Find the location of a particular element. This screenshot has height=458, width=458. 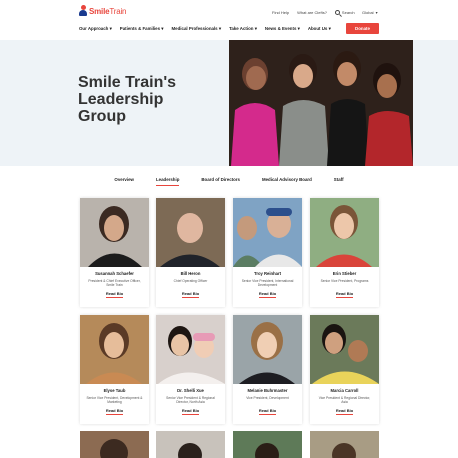

leader-name: Marcia Carroll is located at coordinates (344, 390).